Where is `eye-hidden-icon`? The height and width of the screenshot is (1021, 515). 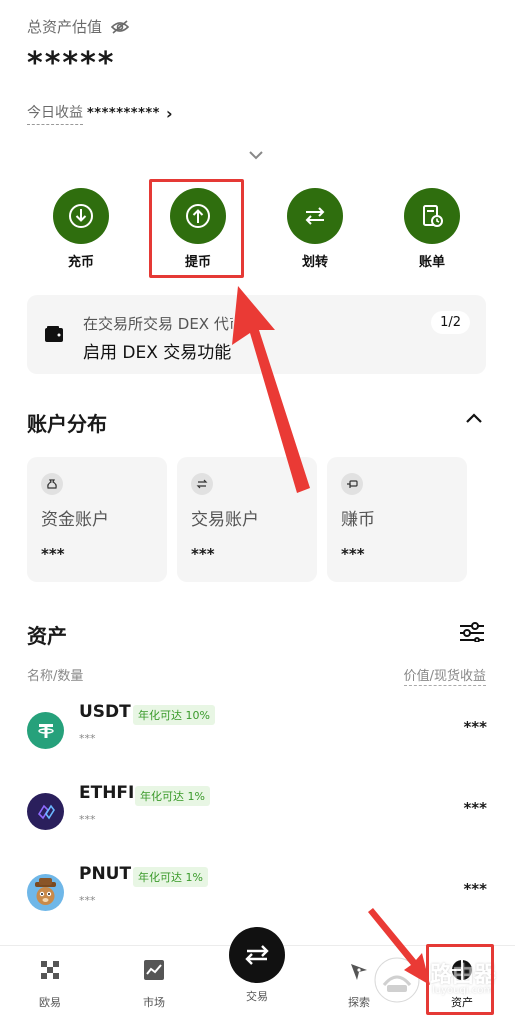 eye-hidden-icon is located at coordinates (120, 27).